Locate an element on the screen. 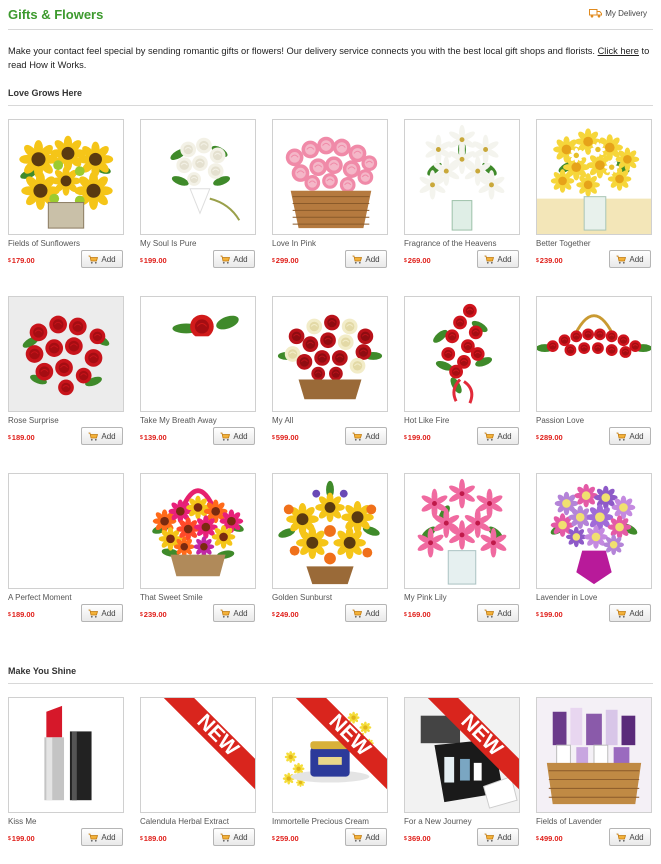 The width and height of the screenshot is (661, 864). product-card: NEW Immortelle Precious Cream $259.00 Add is located at coordinates (330, 777).